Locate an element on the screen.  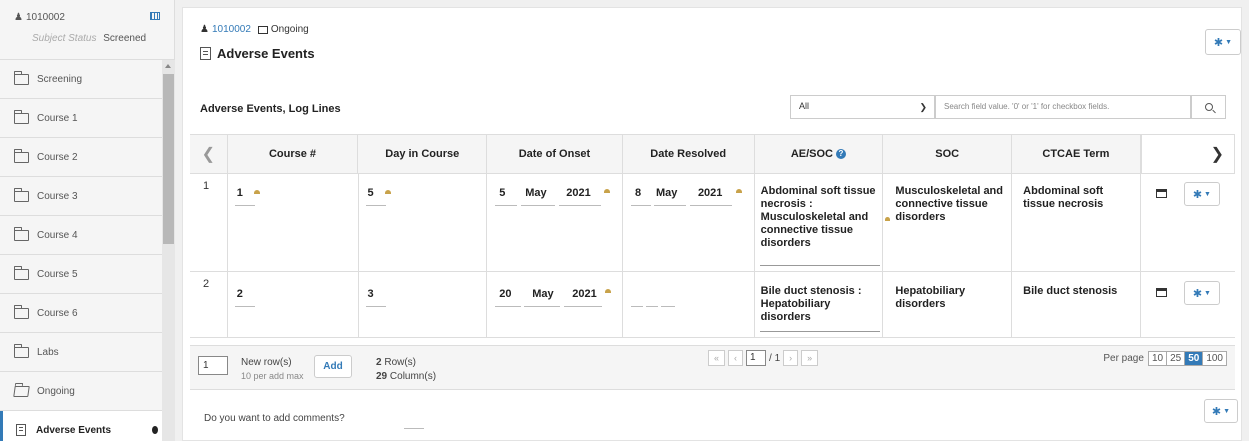
breadcrumb-folder: Ongoing is located at coordinates (289, 29).